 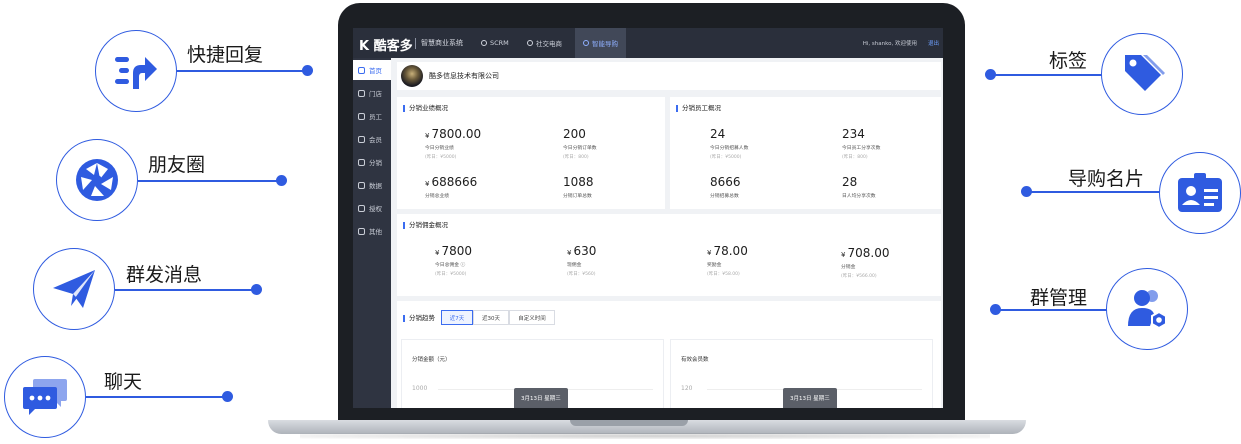 I want to click on logo-text: 酷客多, so click(x=393, y=46).